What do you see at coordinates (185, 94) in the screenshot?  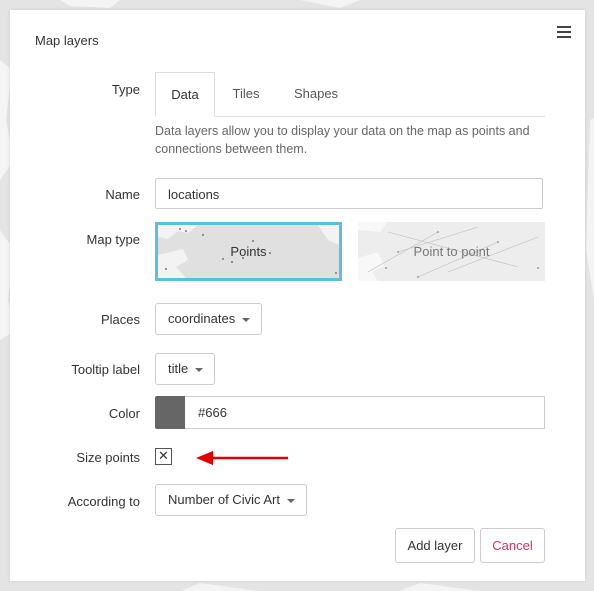 I see `tab-data: Data` at bounding box center [185, 94].